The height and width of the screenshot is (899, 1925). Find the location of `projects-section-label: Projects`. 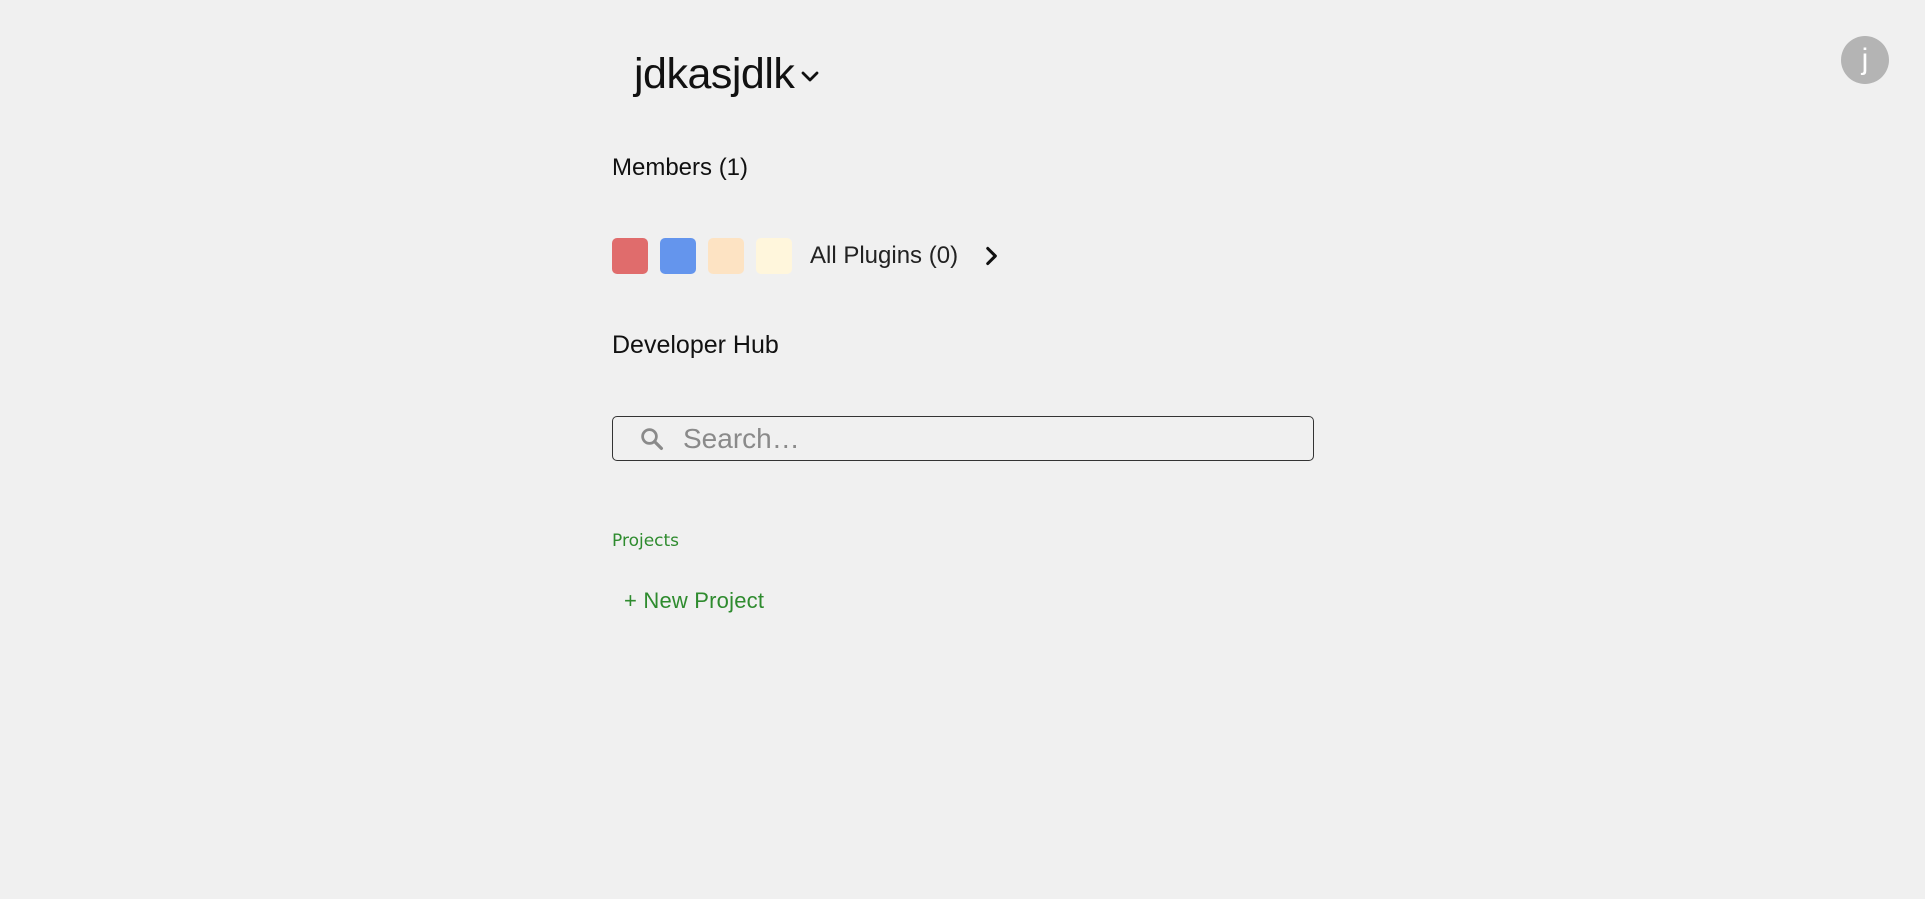

projects-section-label: Projects is located at coordinates (646, 541).